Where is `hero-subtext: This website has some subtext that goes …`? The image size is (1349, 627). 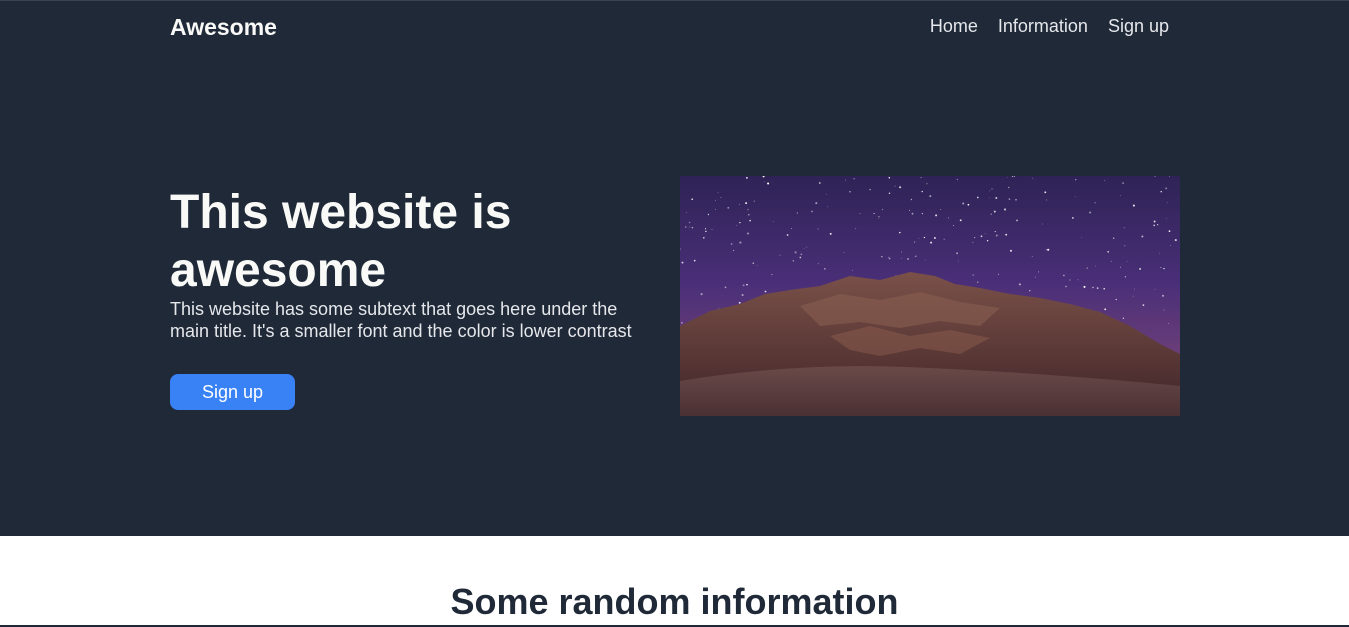 hero-subtext: This website has some subtext that goes … is located at coordinates (401, 320).